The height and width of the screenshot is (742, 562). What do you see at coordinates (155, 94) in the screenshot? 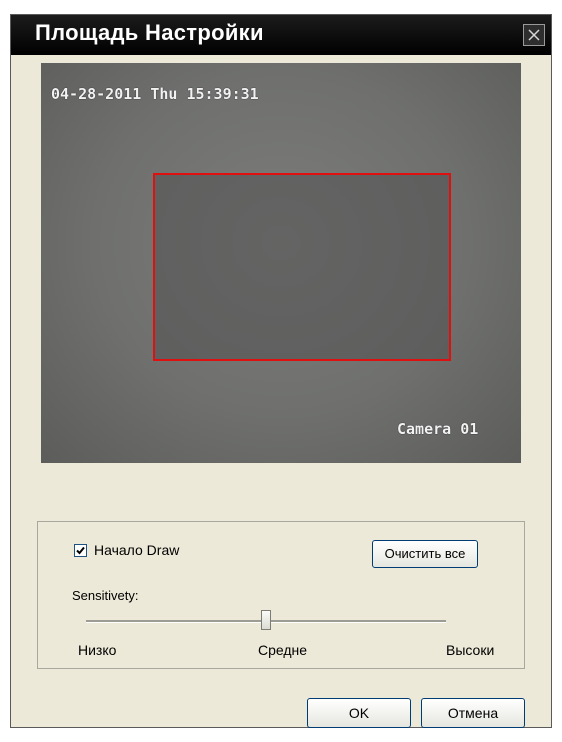
I see `osd-timestamp: 04-28-2011 Thu 15:39:31` at bounding box center [155, 94].